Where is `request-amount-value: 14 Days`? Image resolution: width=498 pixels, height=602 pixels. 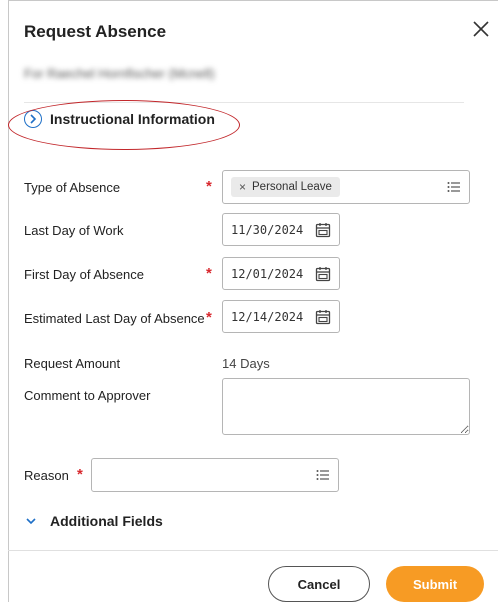 request-amount-value: 14 Days is located at coordinates (246, 363).